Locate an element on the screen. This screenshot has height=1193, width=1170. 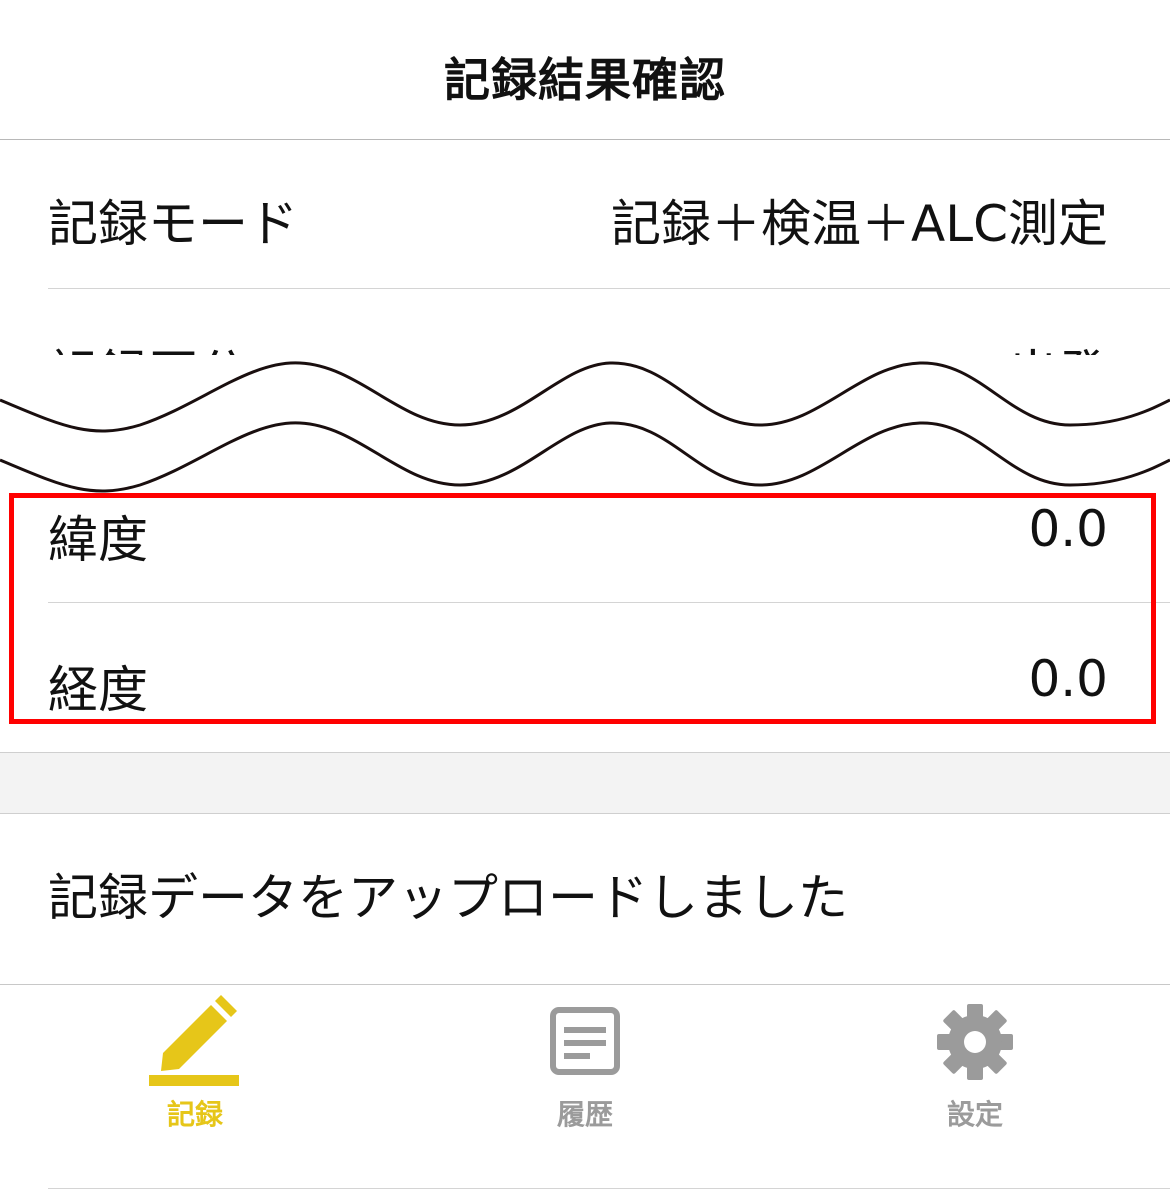
document-icon is located at coordinates (585, 1043).